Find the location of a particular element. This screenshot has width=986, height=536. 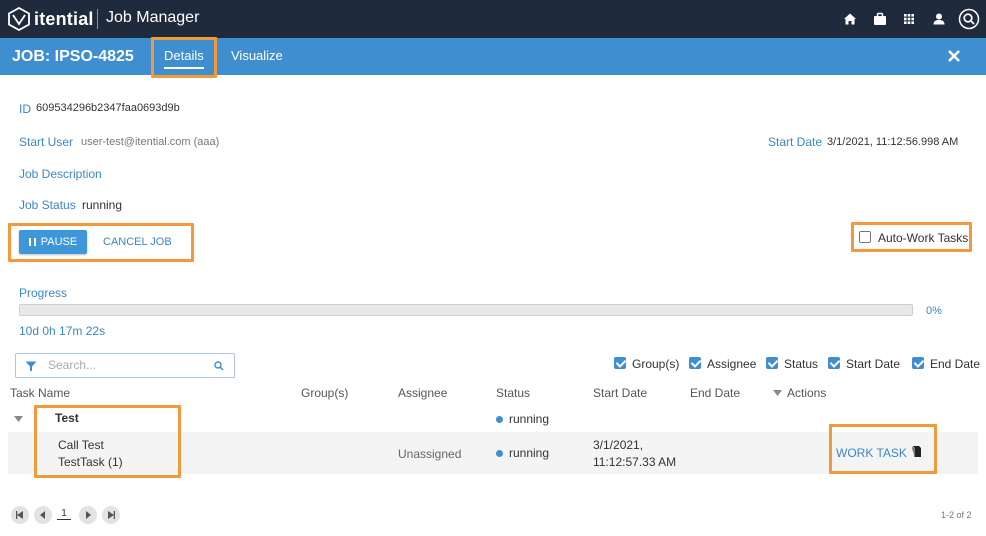

table-group-row is located at coordinates (493, 418).